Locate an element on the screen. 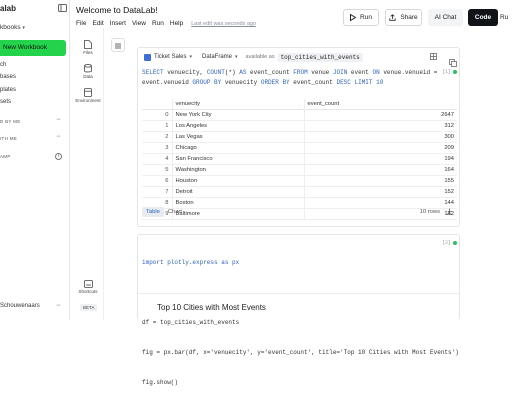 Image resolution: width=512 pixels, height=408 pixels. table-row: 1 Los Angeles 312 is located at coordinates (299, 126).